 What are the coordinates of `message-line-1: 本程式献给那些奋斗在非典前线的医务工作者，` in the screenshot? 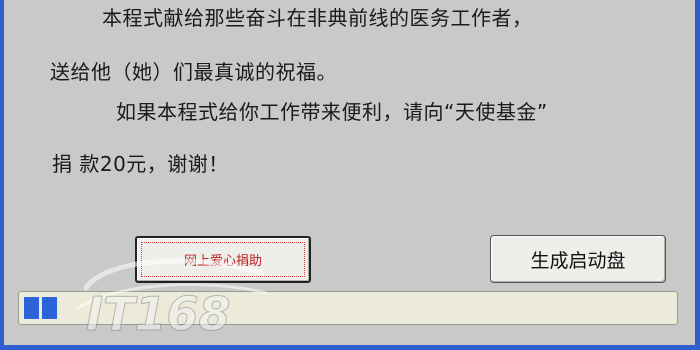 It's located at (317, 18).